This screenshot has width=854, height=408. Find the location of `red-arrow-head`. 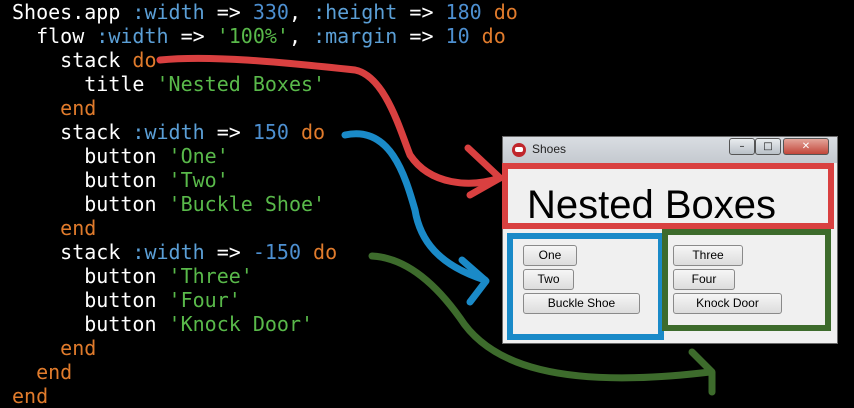

red-arrow-head is located at coordinates (484, 171).